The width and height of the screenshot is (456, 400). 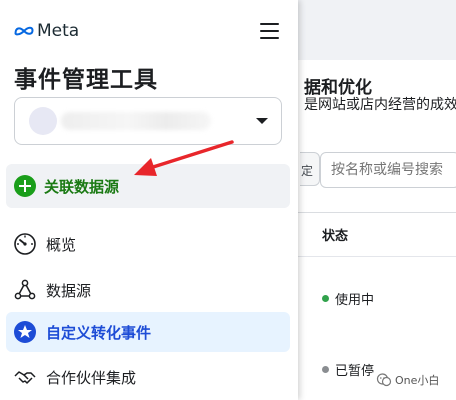 I want to click on connect-data-source-button: 关联数据源, so click(x=148, y=186).